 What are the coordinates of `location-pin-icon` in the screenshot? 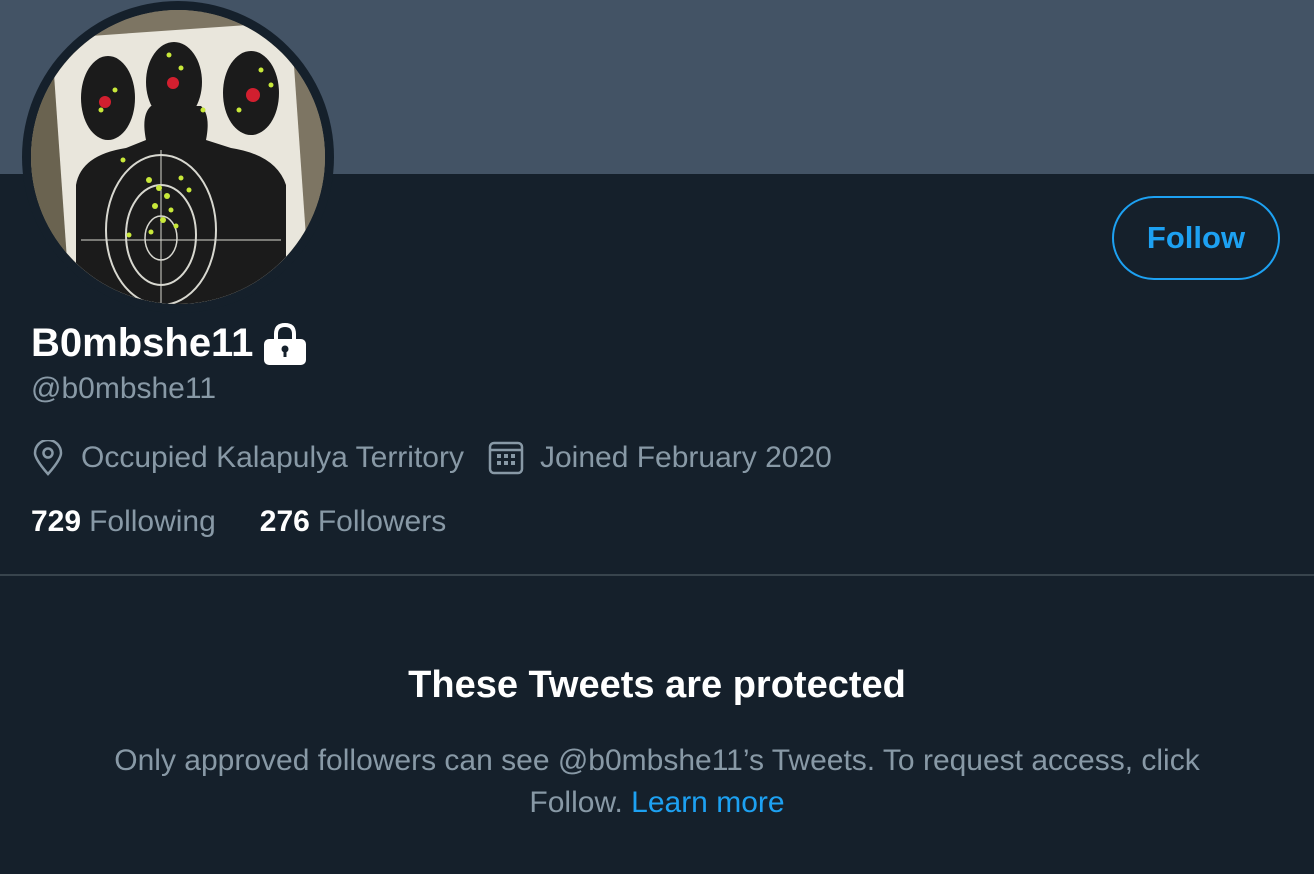 It's located at (48, 458).